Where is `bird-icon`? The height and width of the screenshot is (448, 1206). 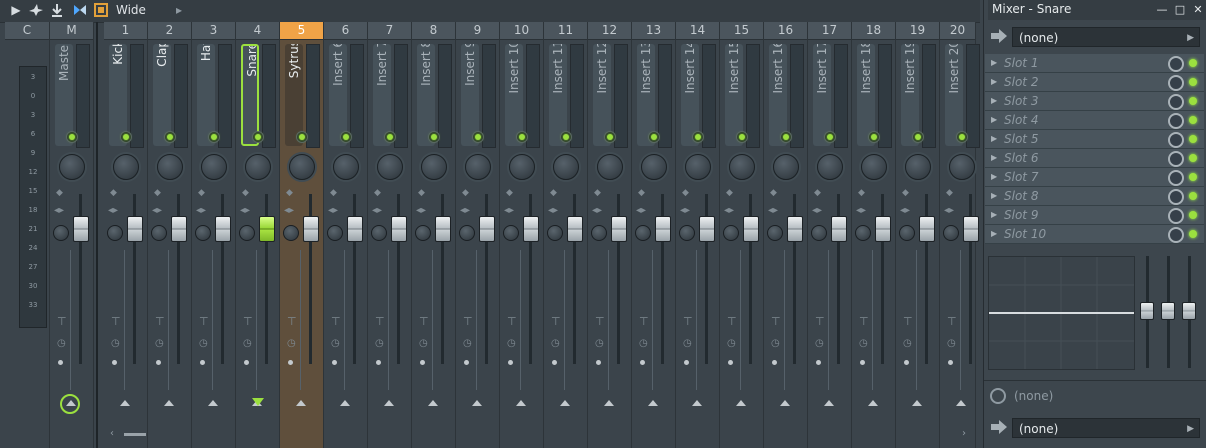
bird-icon is located at coordinates (36, 10).